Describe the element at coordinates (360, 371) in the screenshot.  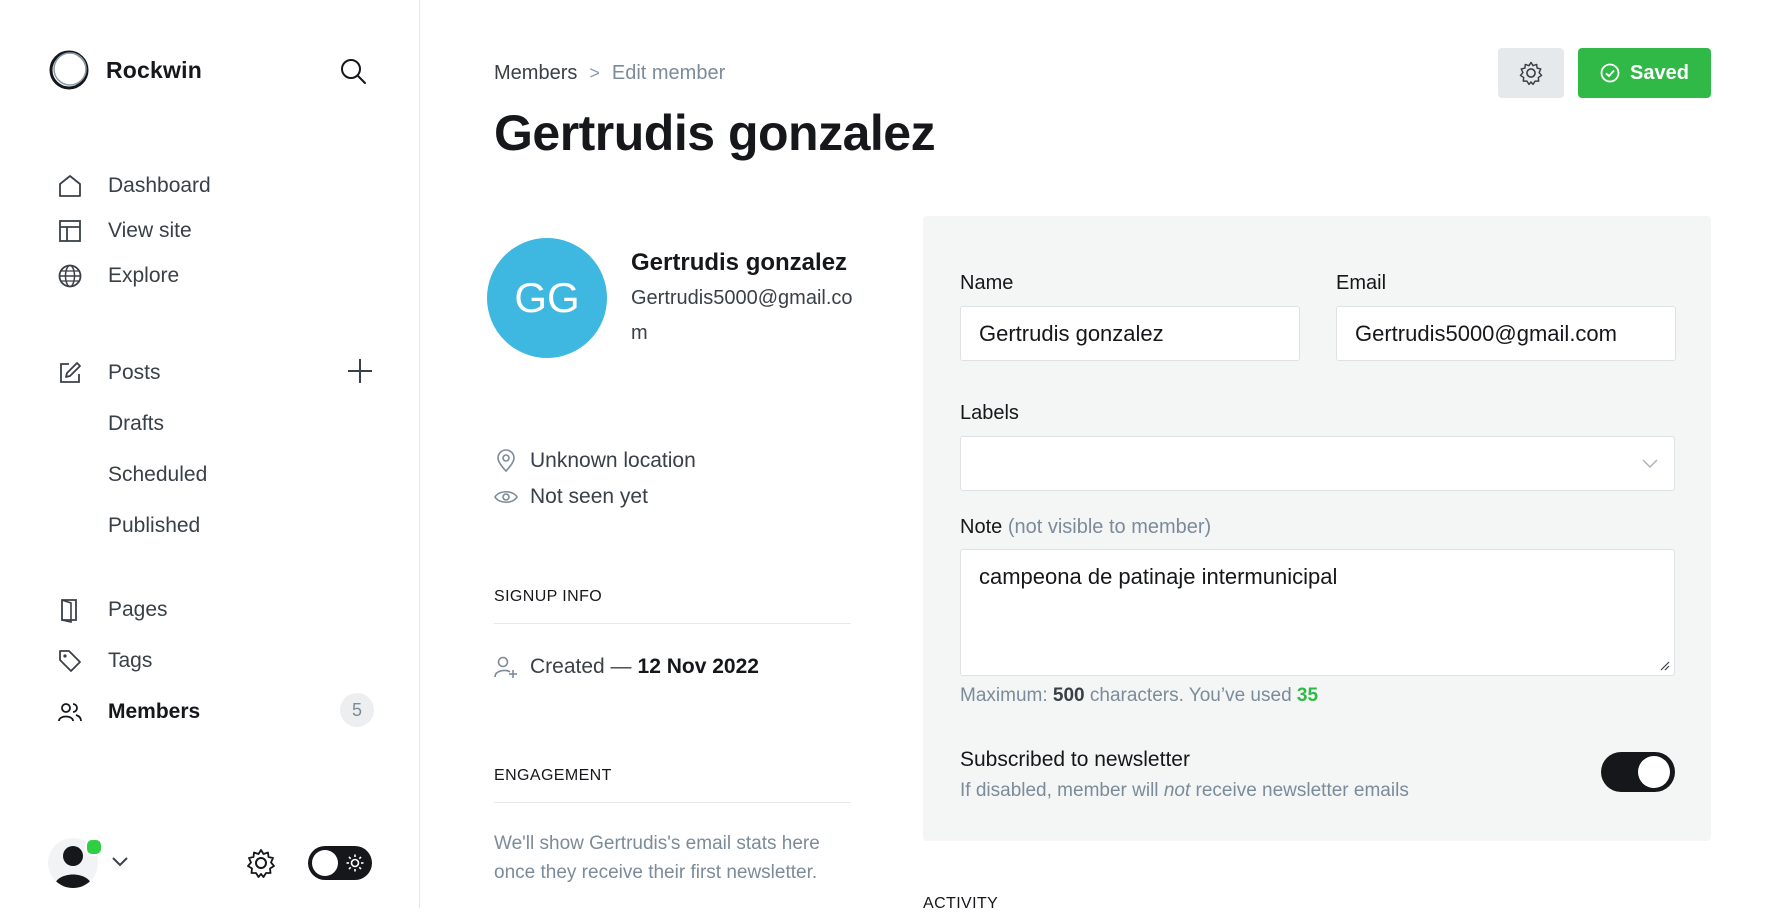
I see `add-post-icon` at that location.